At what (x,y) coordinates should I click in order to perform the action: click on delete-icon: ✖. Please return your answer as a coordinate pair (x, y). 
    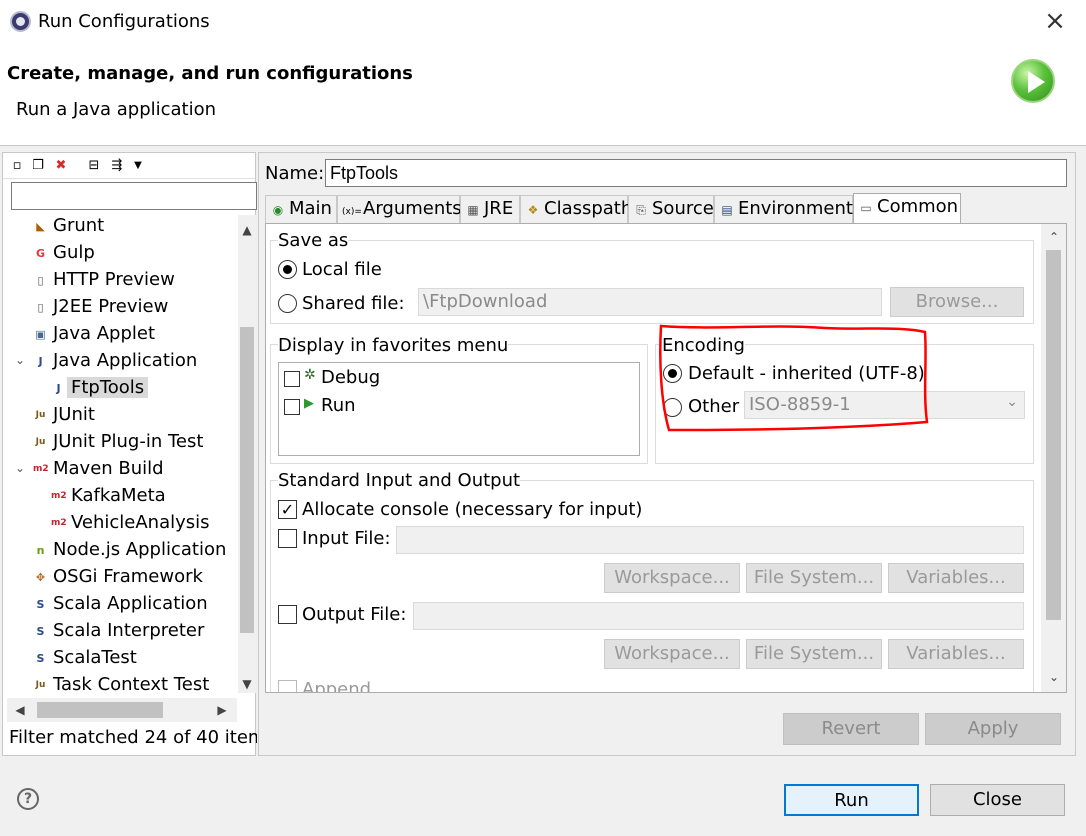
    Looking at the image, I should click on (61, 165).